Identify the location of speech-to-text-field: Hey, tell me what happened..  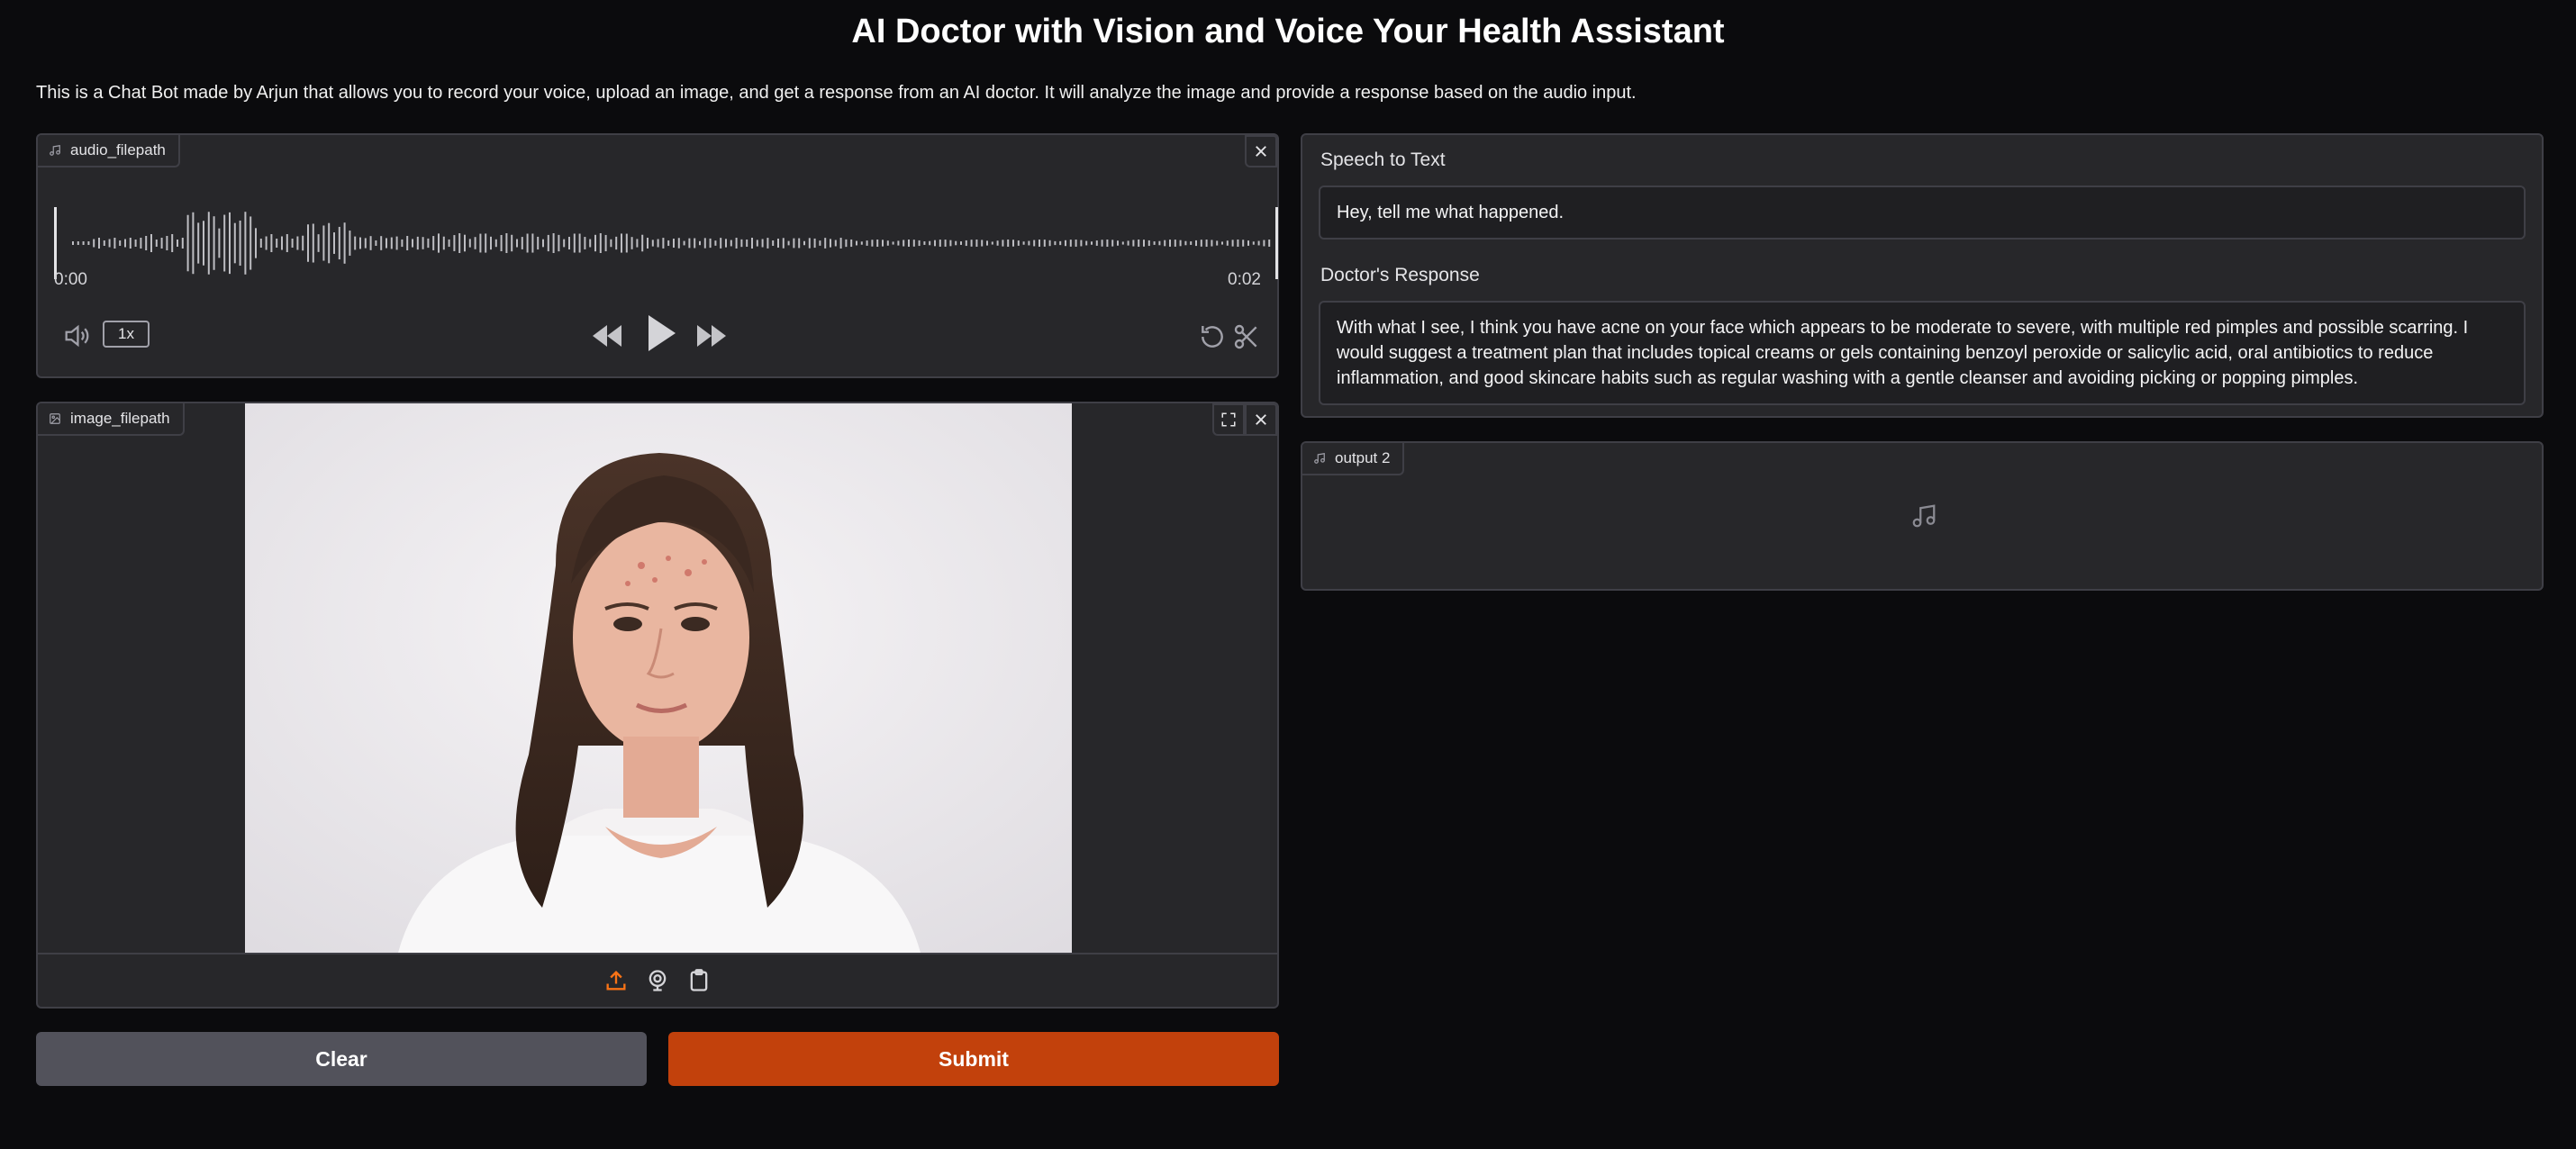
(1922, 213).